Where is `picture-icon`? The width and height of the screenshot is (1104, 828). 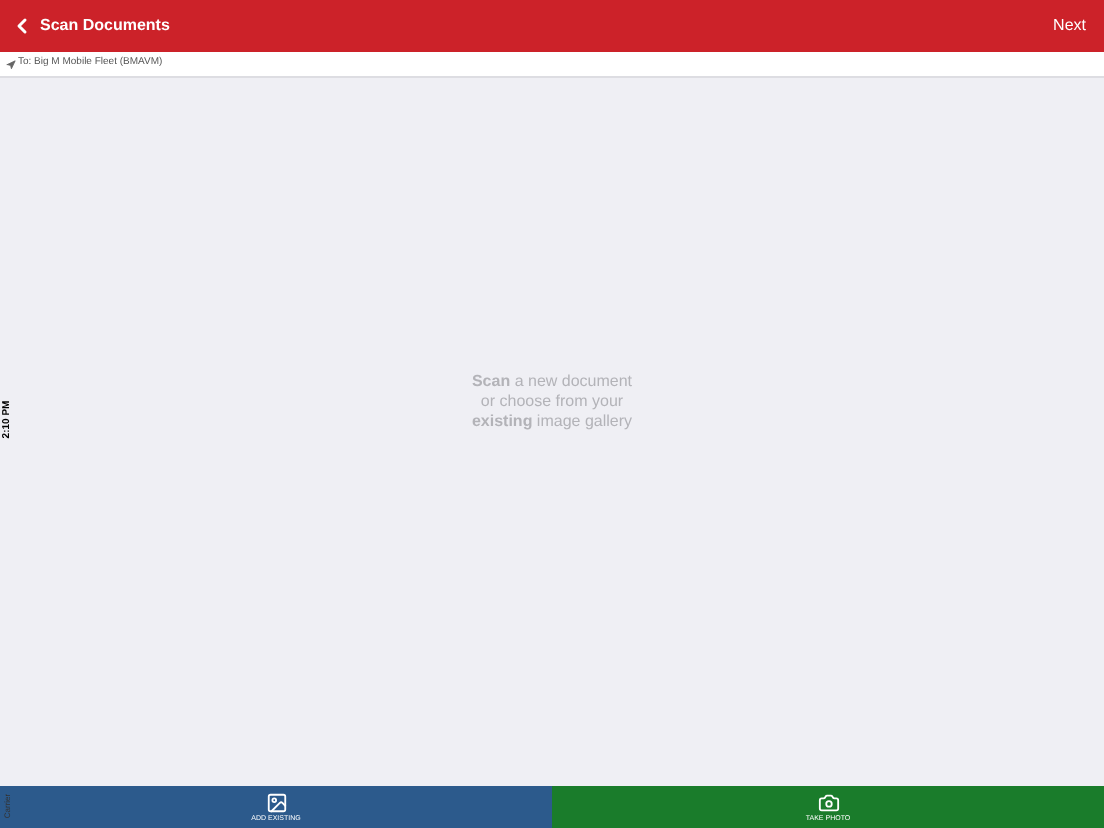 picture-icon is located at coordinates (276, 802).